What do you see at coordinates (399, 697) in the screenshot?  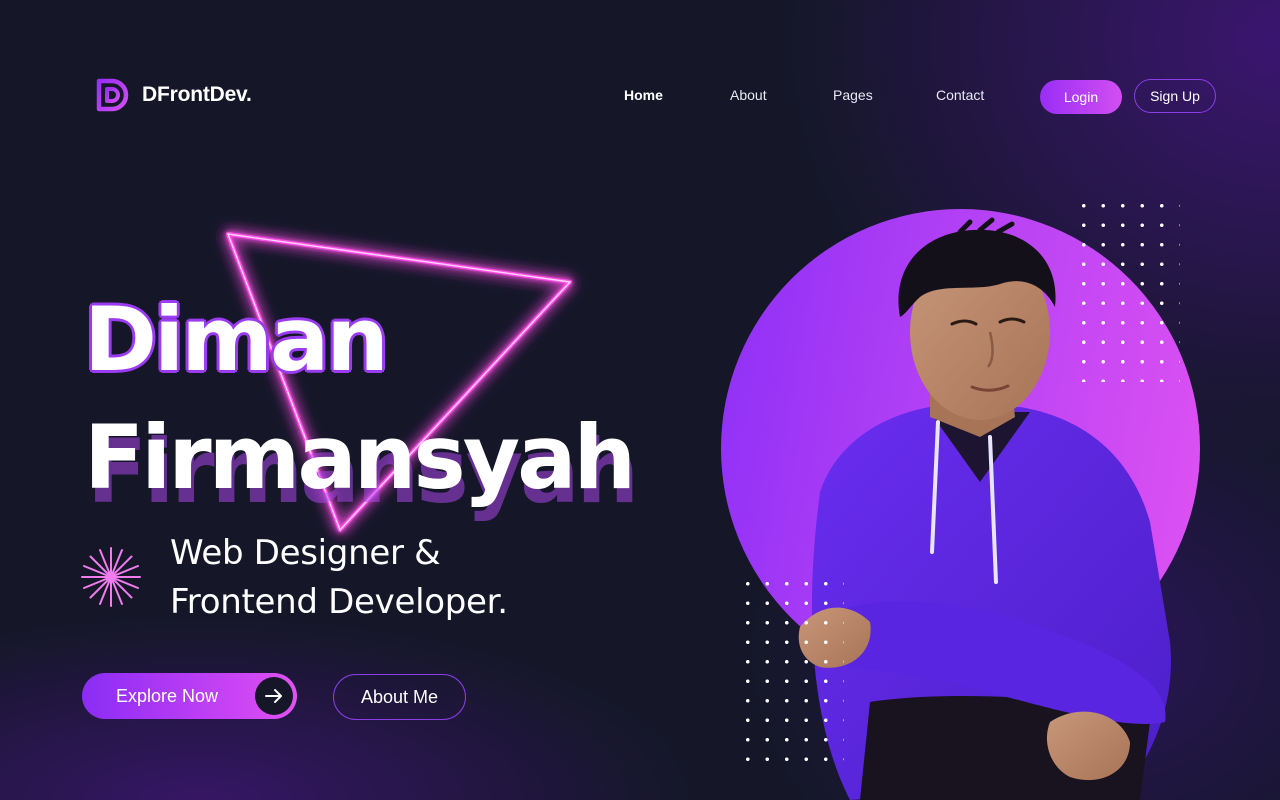 I see `about-me-button: About Me` at bounding box center [399, 697].